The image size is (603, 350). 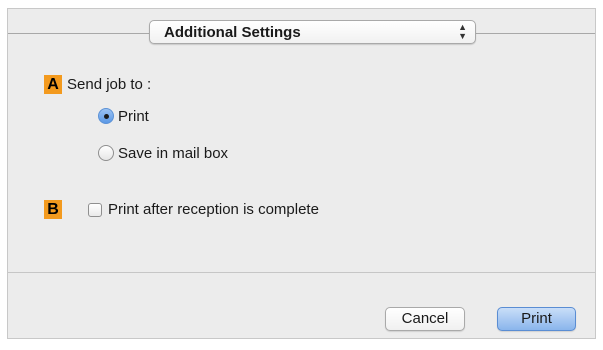 What do you see at coordinates (301, 272) in the screenshot?
I see `footer-divider` at bounding box center [301, 272].